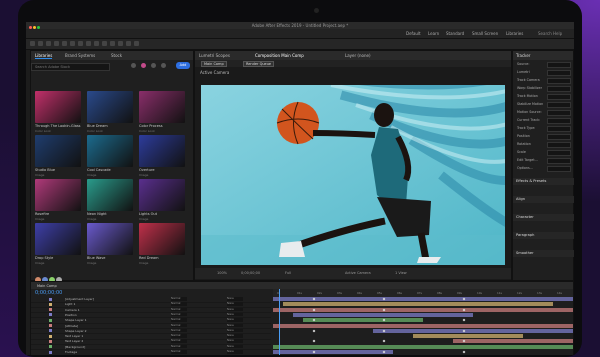 This screenshot has width=600, height=357. What do you see at coordinates (96, 43) in the screenshot?
I see `pen-tool-icon` at bounding box center [96, 43].